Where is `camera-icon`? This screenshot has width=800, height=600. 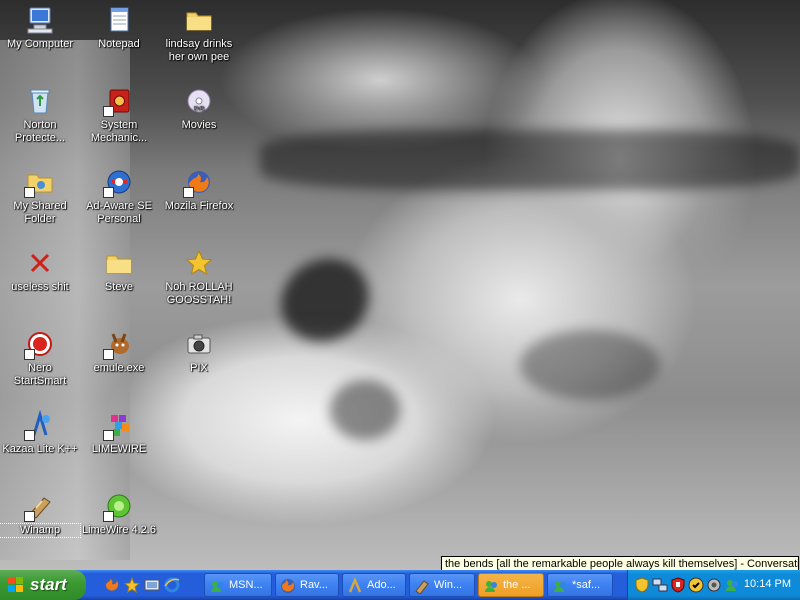 camera-icon is located at coordinates (199, 344).